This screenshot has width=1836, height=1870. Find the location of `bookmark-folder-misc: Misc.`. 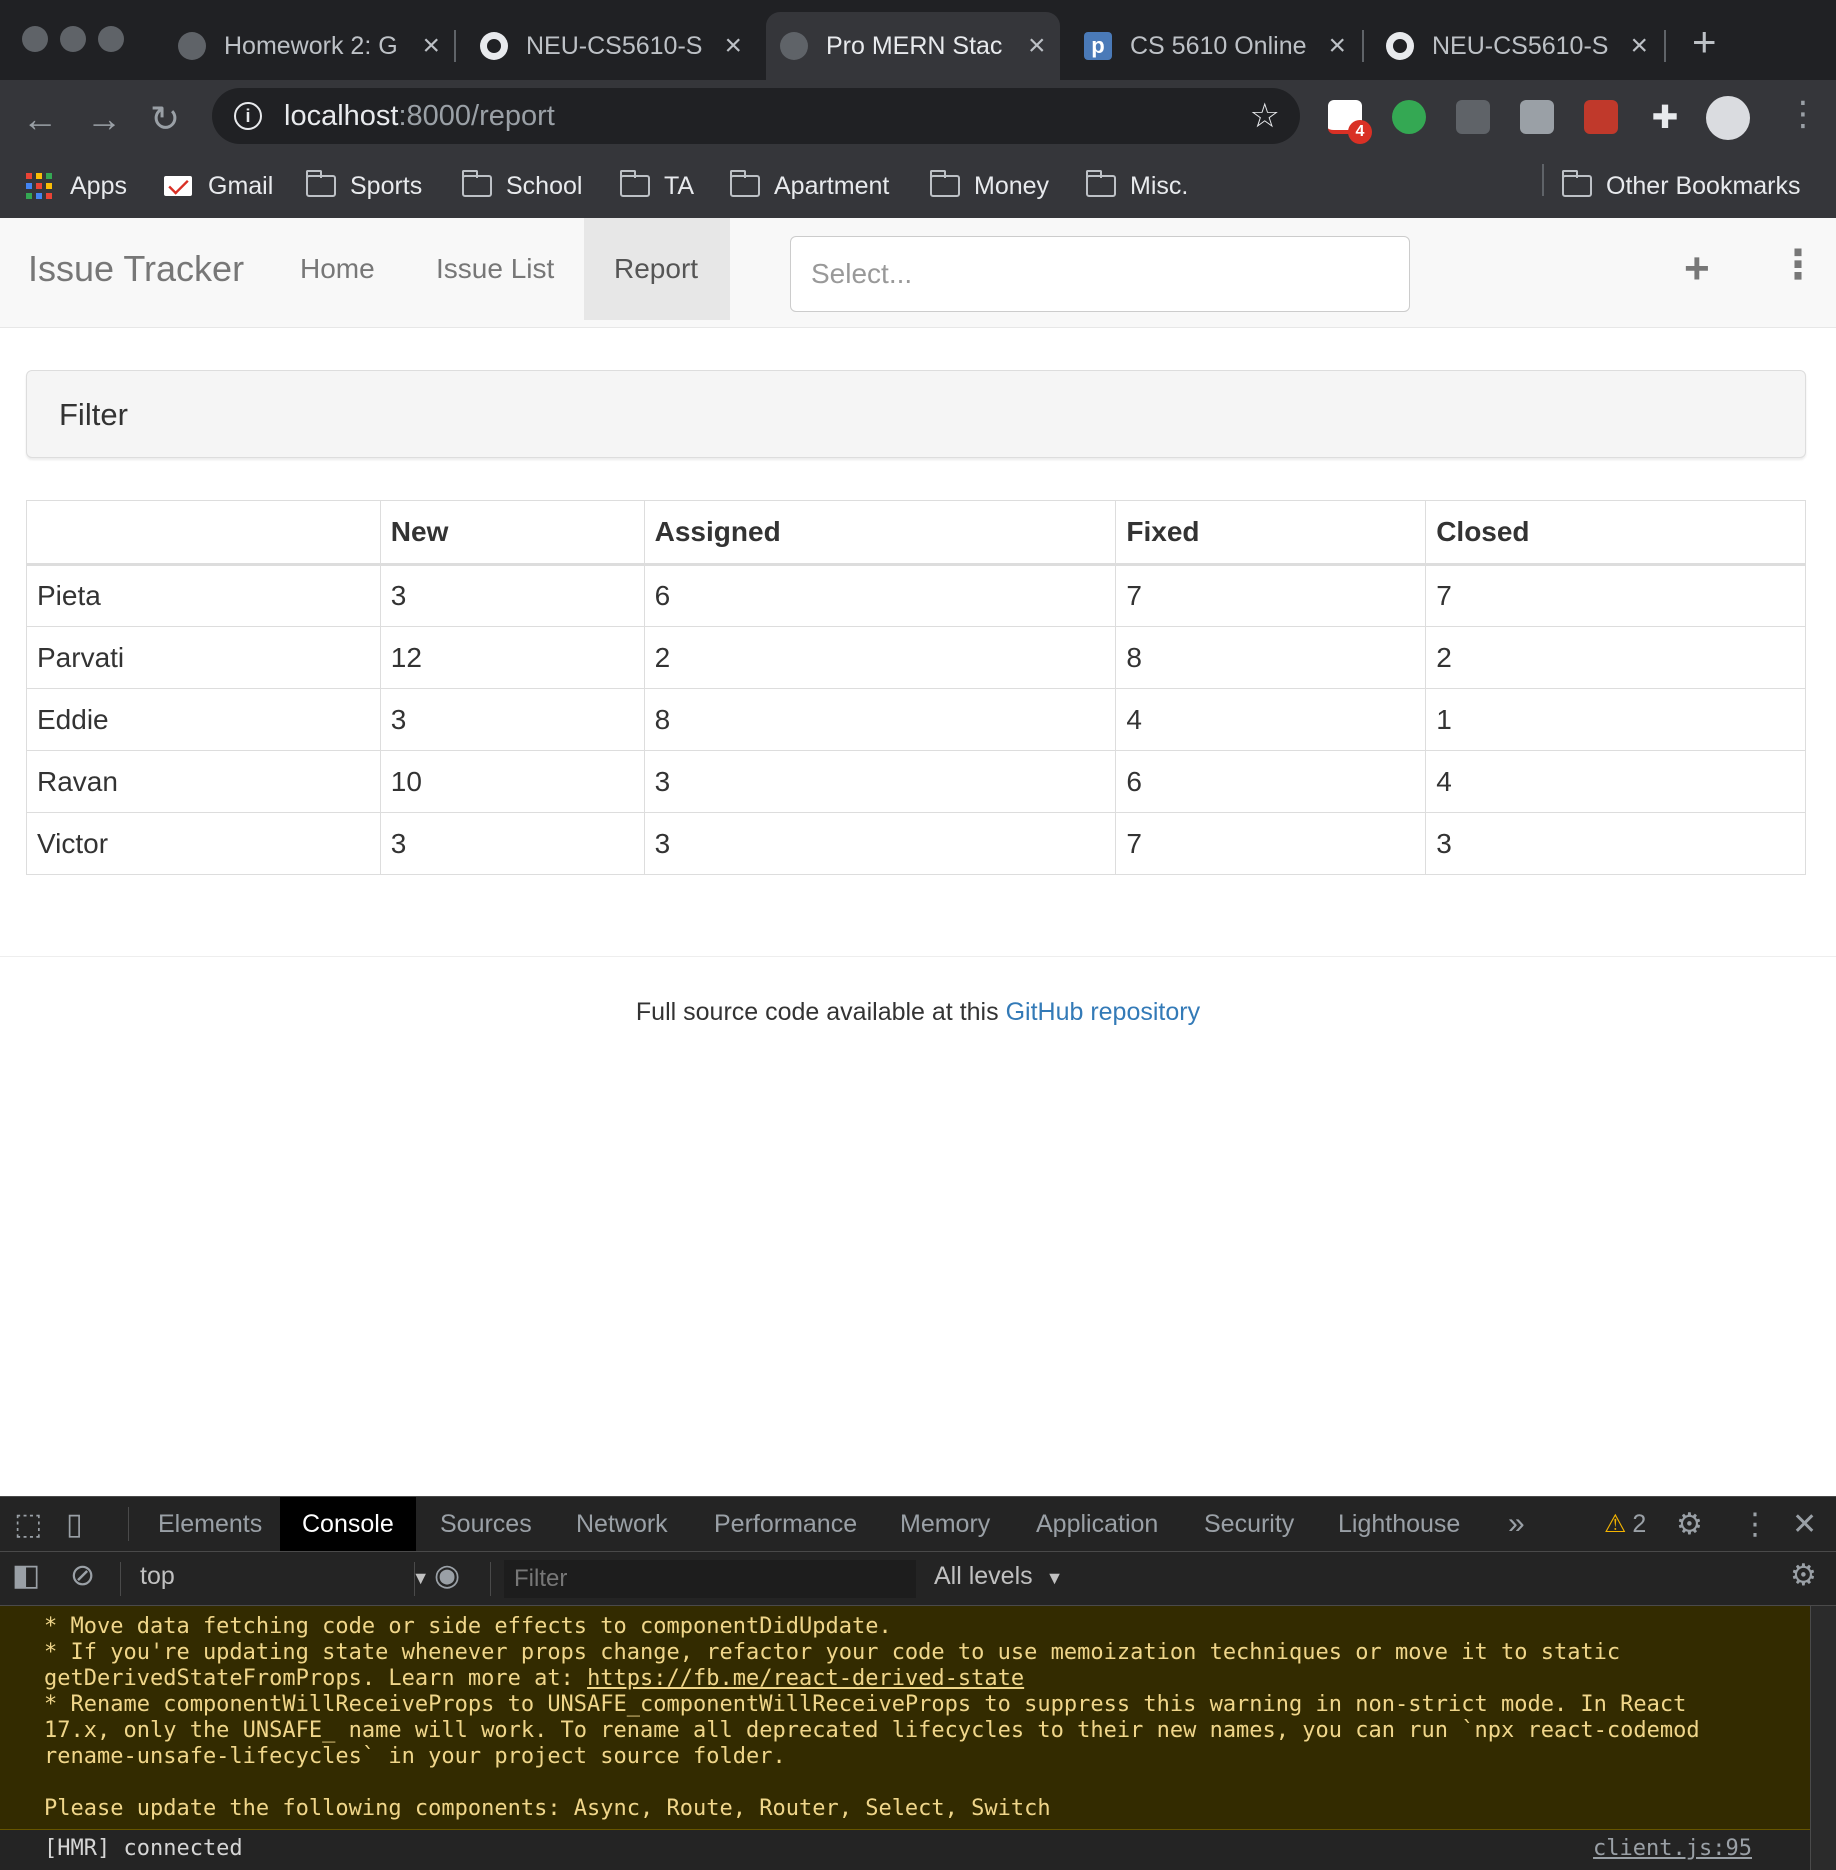

bookmark-folder-misc: Misc. is located at coordinates (1137, 186).